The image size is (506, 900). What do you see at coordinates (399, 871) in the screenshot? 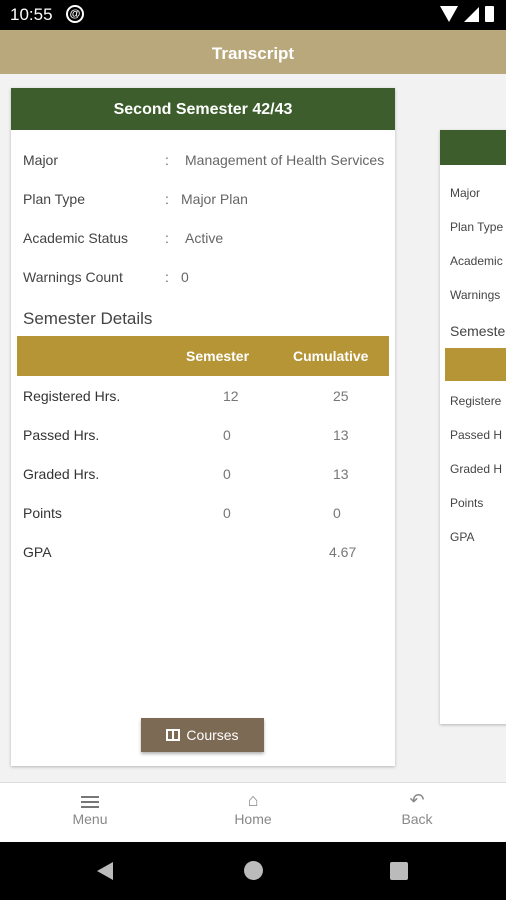
I see `system-recents-icon` at bounding box center [399, 871].